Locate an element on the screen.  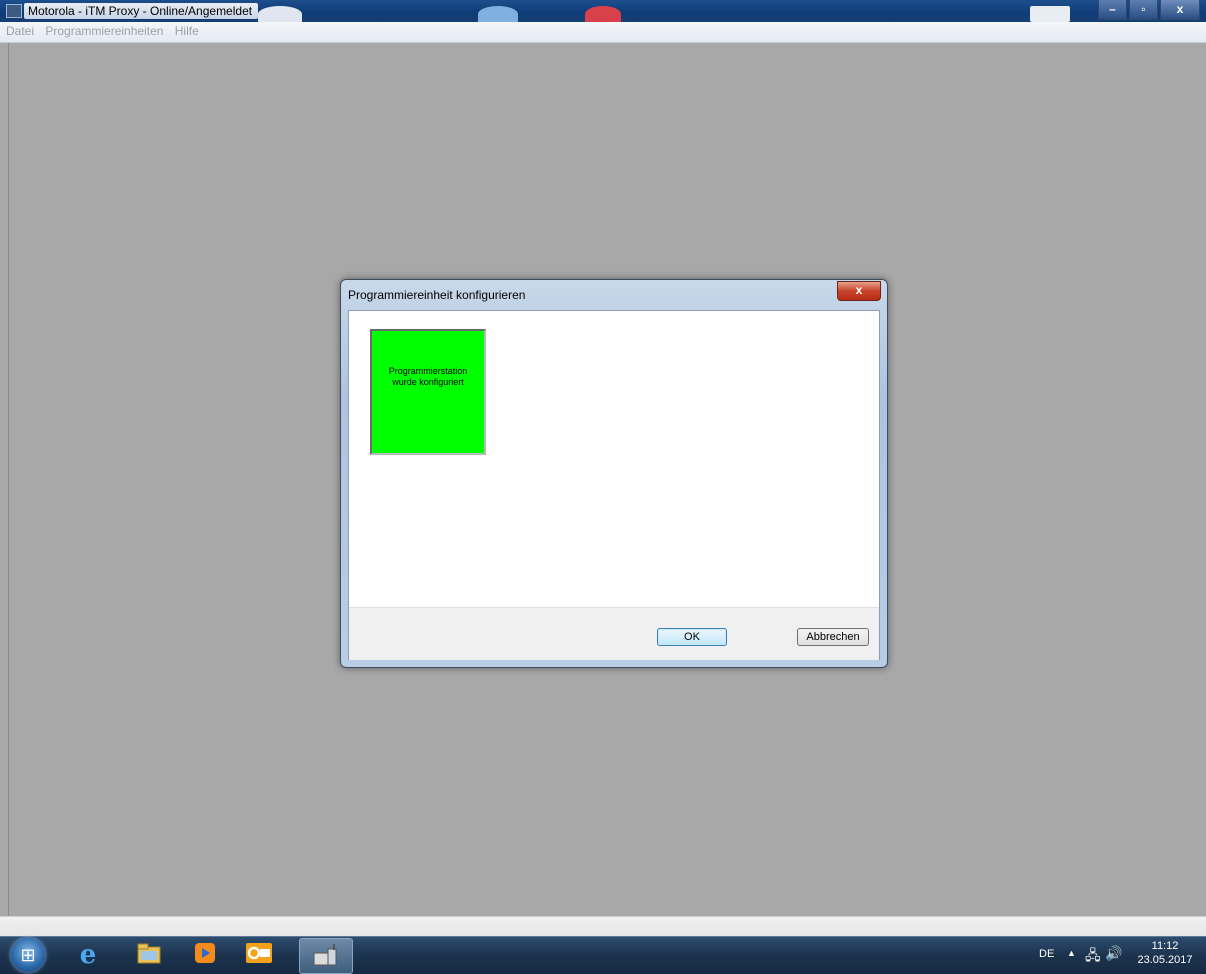
clock-time: 11:12 is located at coordinates (1165, 946).